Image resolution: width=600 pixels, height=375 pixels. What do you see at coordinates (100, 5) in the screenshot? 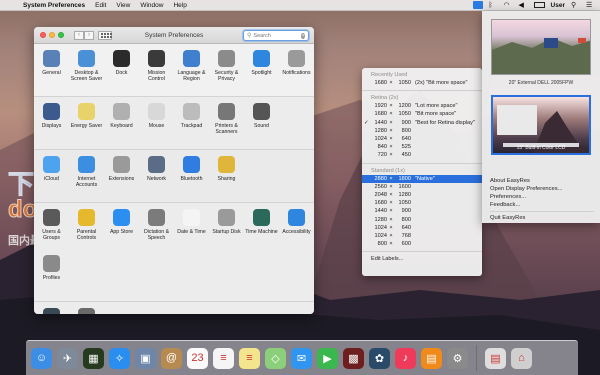
I see `menu-edit: Edit` at bounding box center [100, 5].